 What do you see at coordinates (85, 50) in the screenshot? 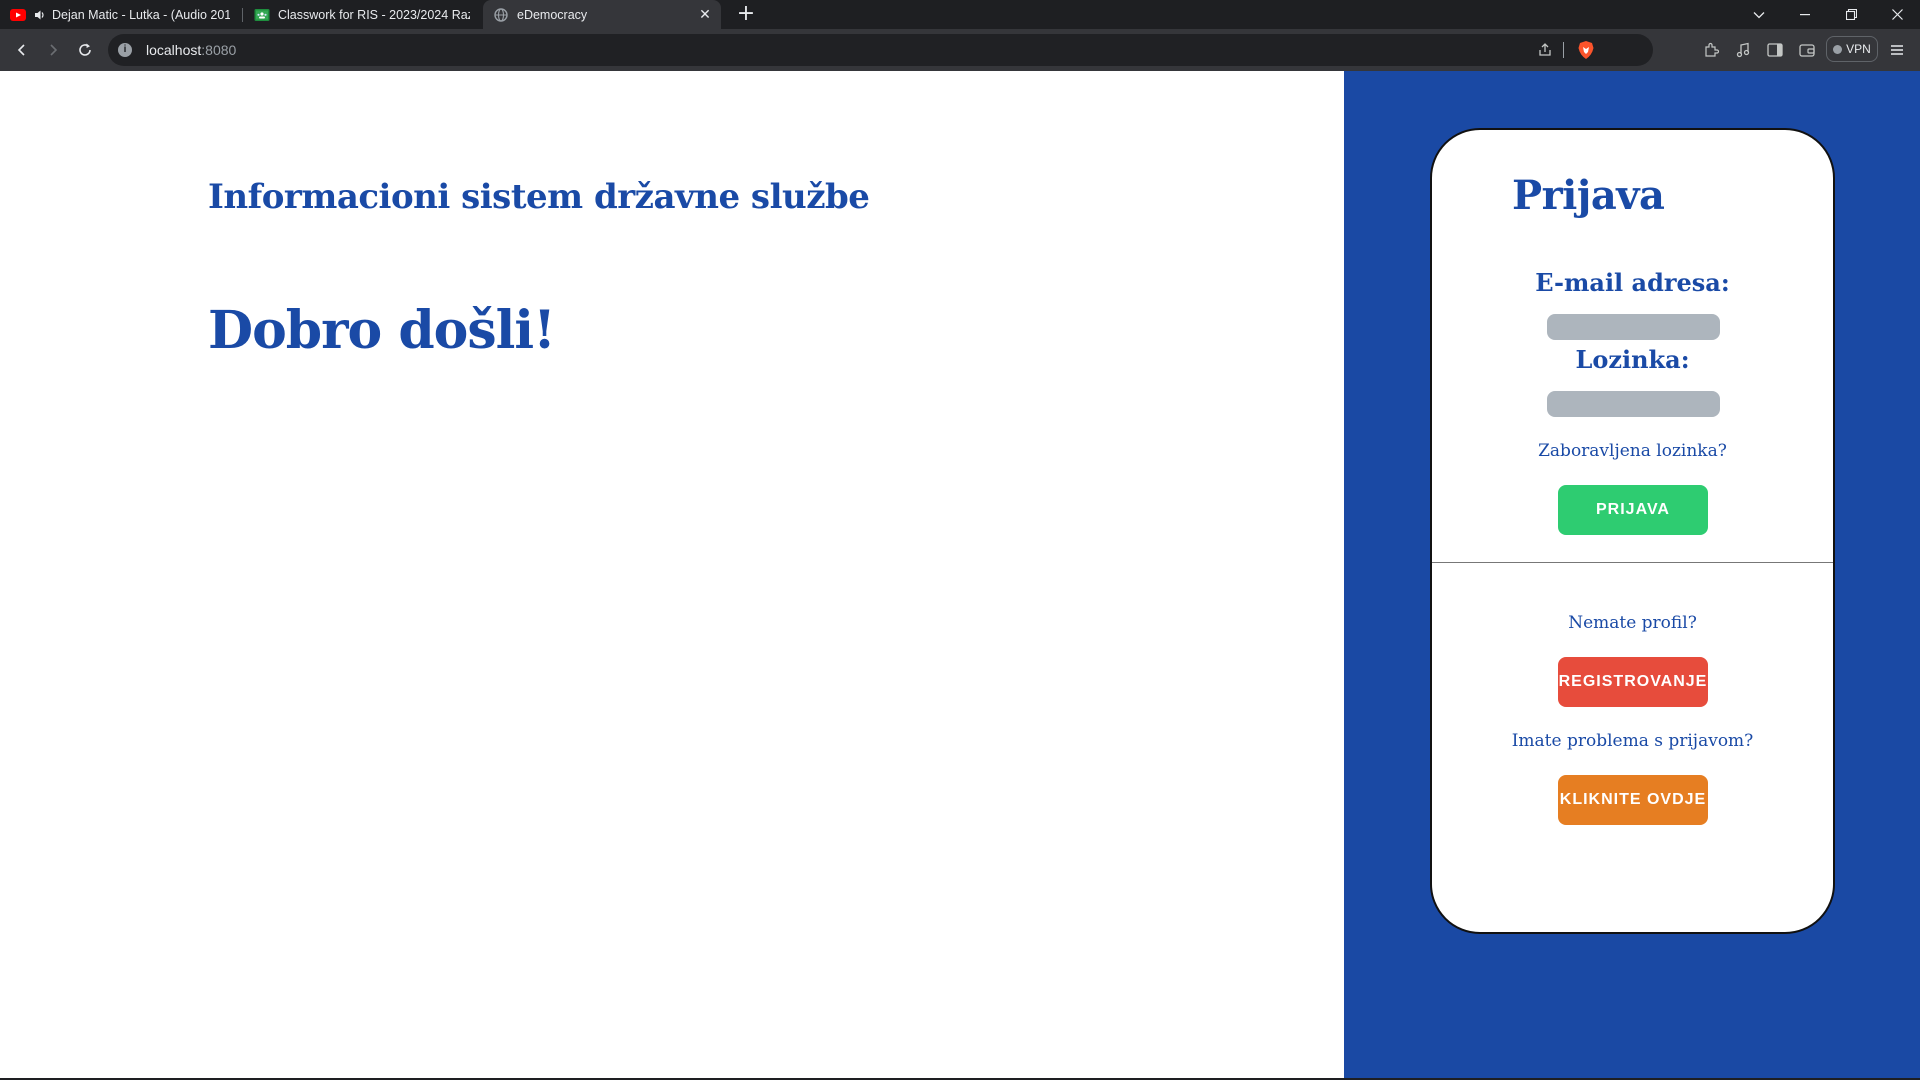
I see `reload-icon` at bounding box center [85, 50].